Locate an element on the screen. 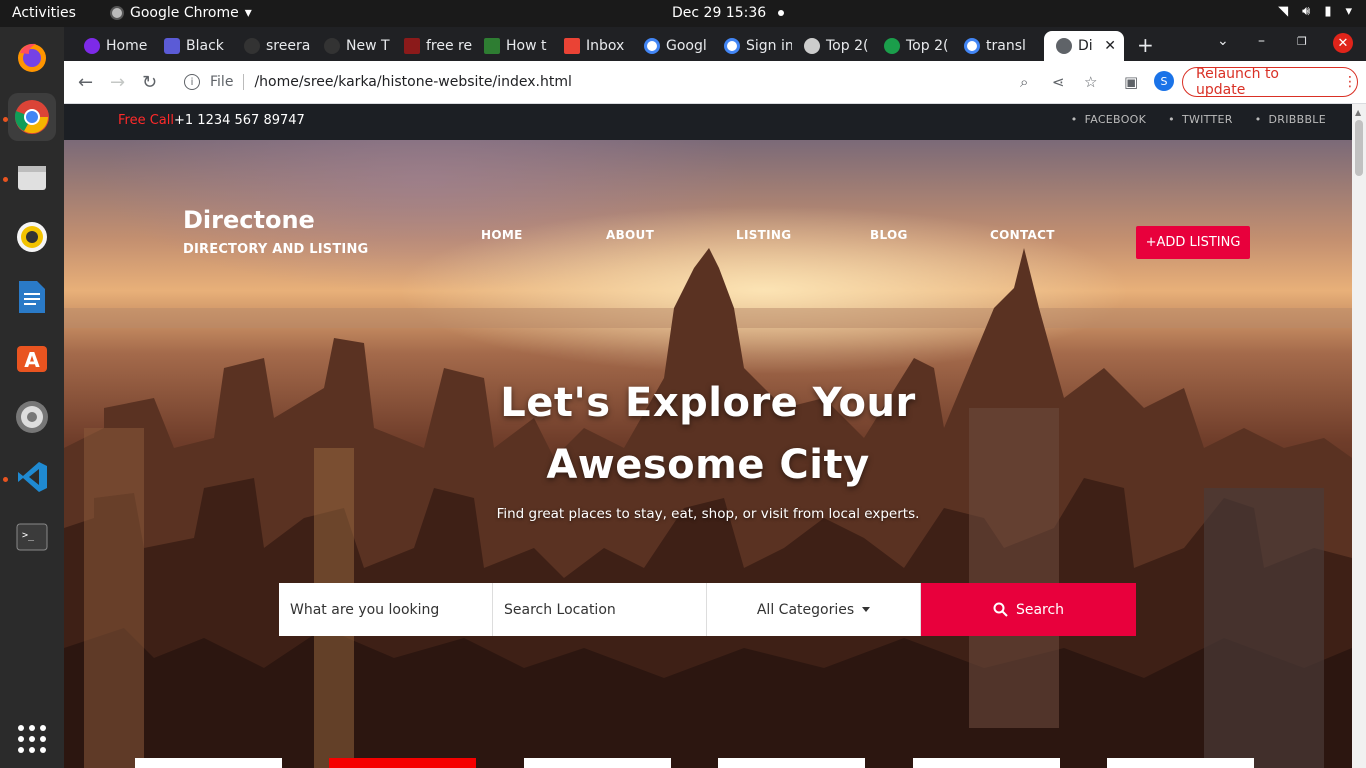  rhythmbox-icon is located at coordinates (32, 237).